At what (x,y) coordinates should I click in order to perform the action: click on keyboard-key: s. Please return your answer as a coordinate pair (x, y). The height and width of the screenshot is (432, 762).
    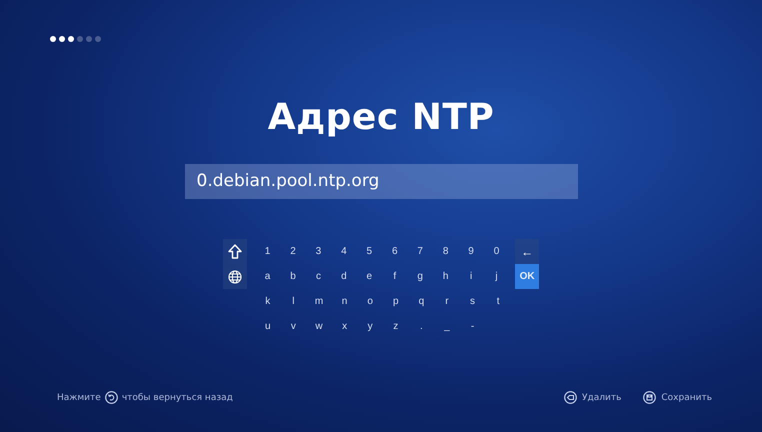
    Looking at the image, I should click on (473, 301).